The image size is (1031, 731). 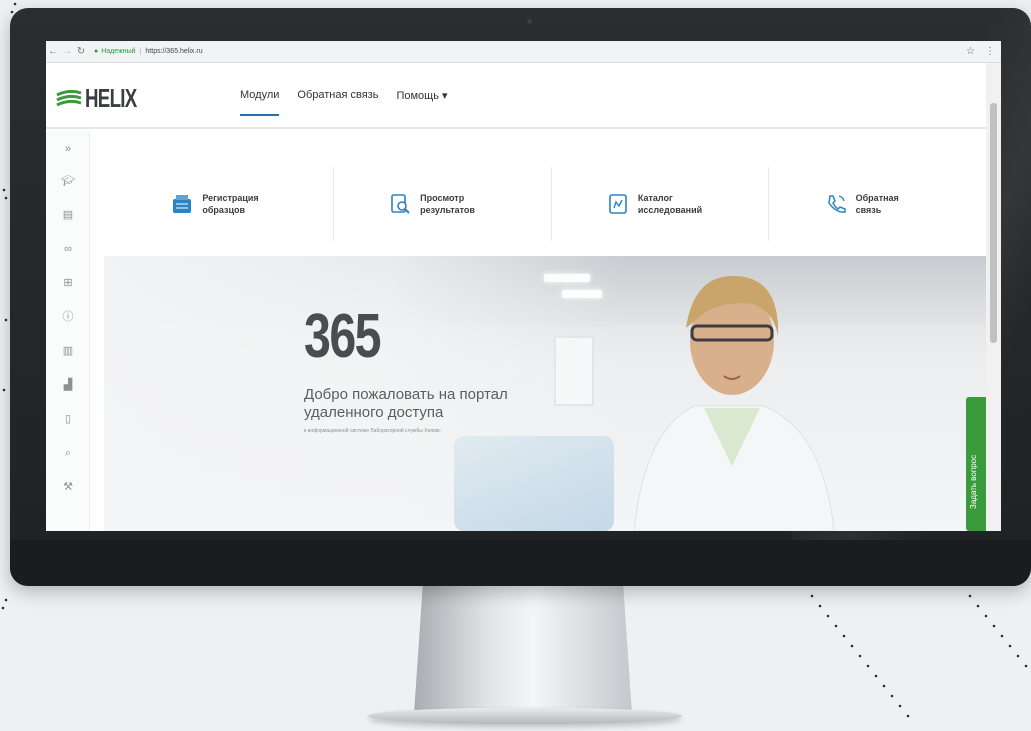 I want to click on doctor-photo, so click(x=734, y=403).